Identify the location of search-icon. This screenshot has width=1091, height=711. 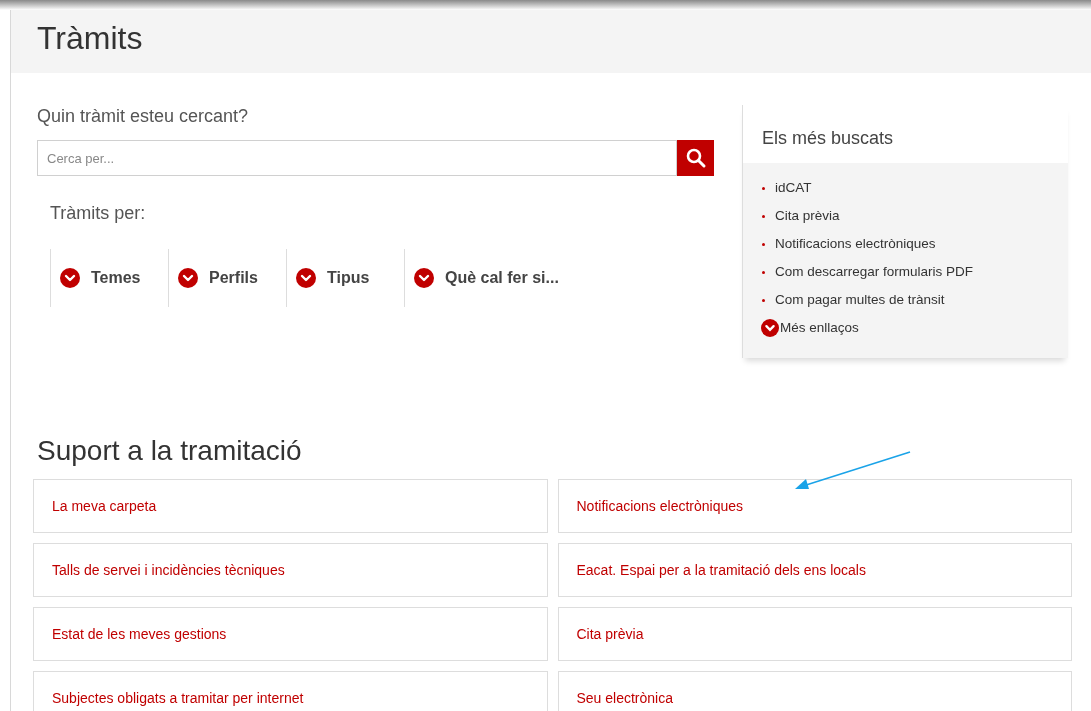
(695, 158).